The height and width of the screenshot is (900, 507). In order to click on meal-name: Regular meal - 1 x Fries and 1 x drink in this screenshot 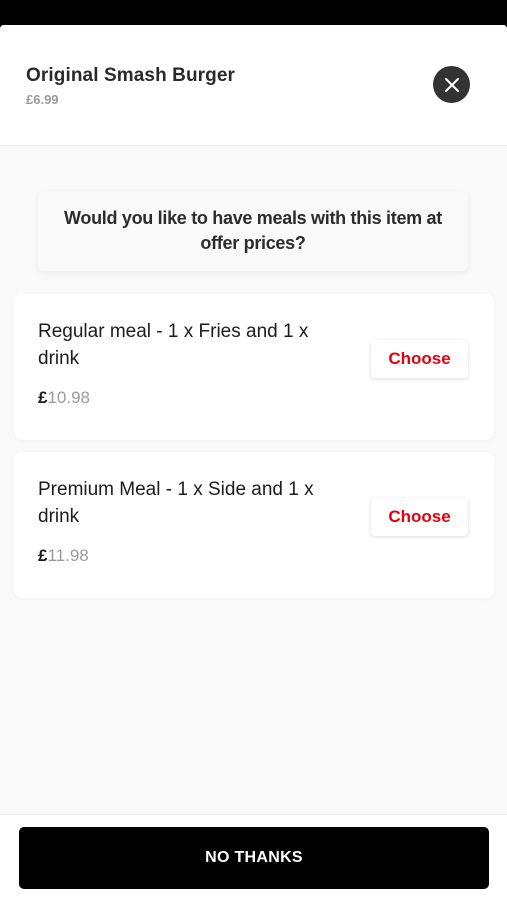, I will do `click(173, 345)`.